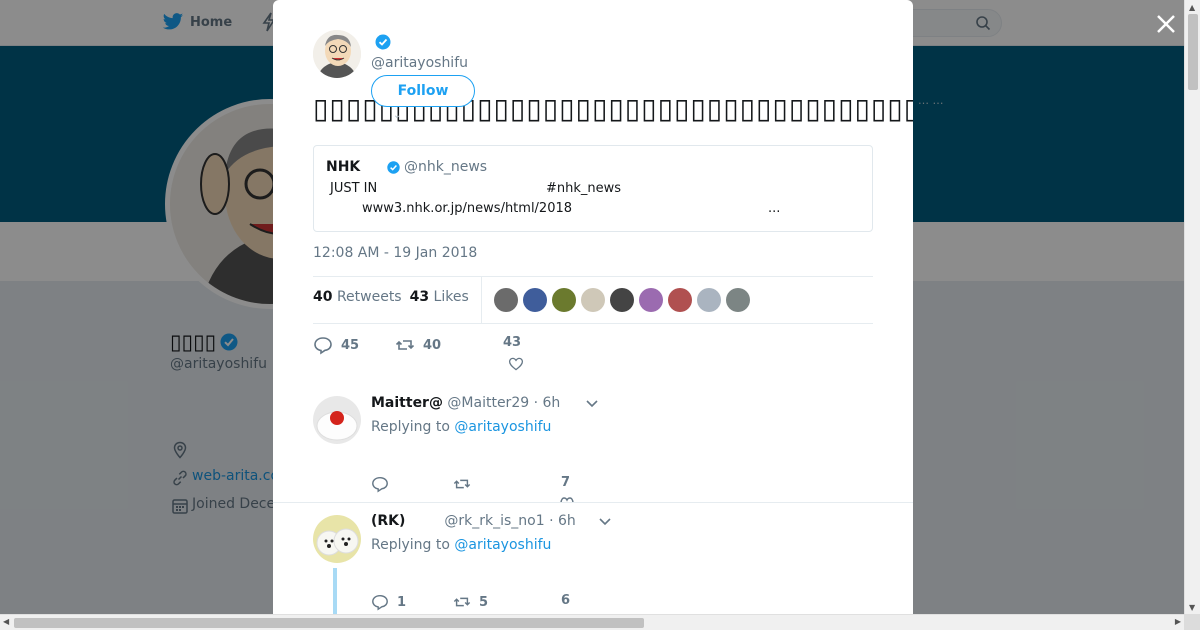  I want to click on reply-actions: 1 5 6, so click(521, 603).